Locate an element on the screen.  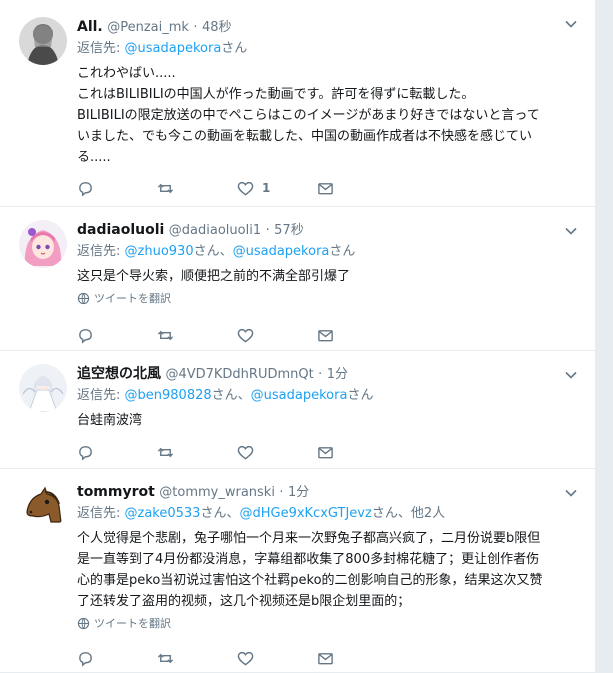
pink-hair-anime-avatar-icon is located at coordinates (43, 244).